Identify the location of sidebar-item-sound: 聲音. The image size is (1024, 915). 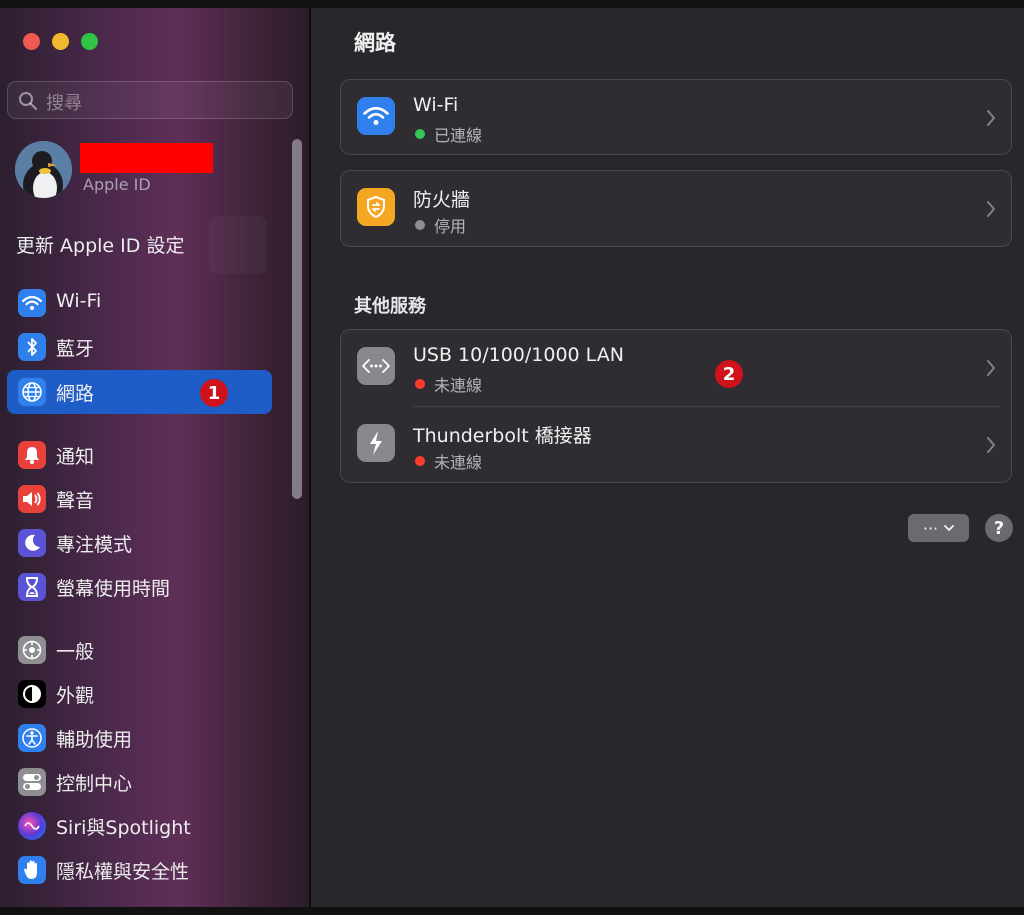
(139, 499).